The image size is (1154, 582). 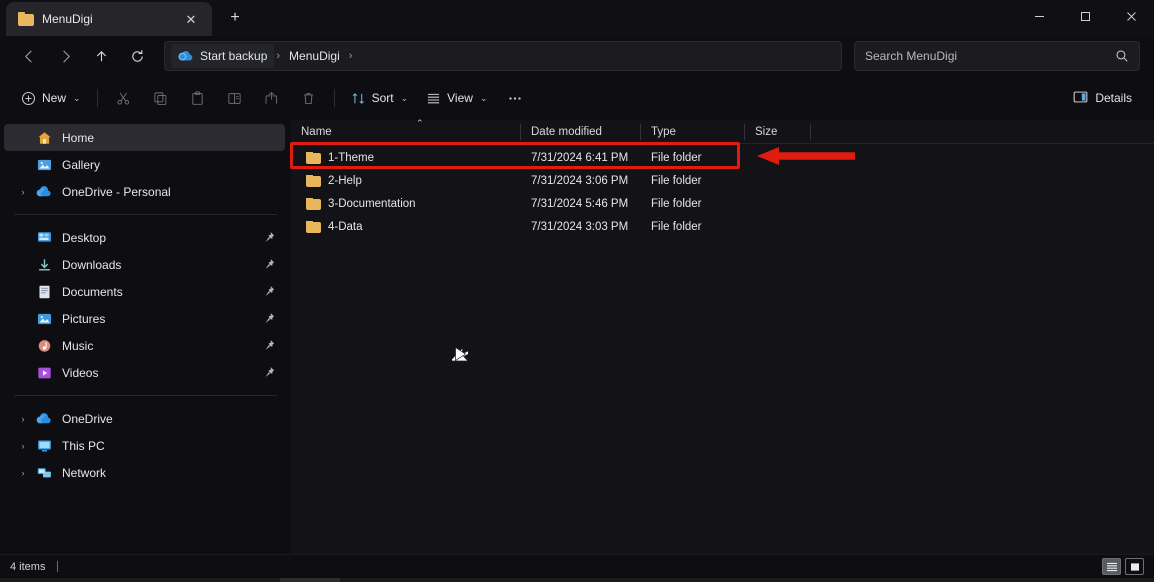 I want to click on refresh-icon, so click(x=137, y=56).